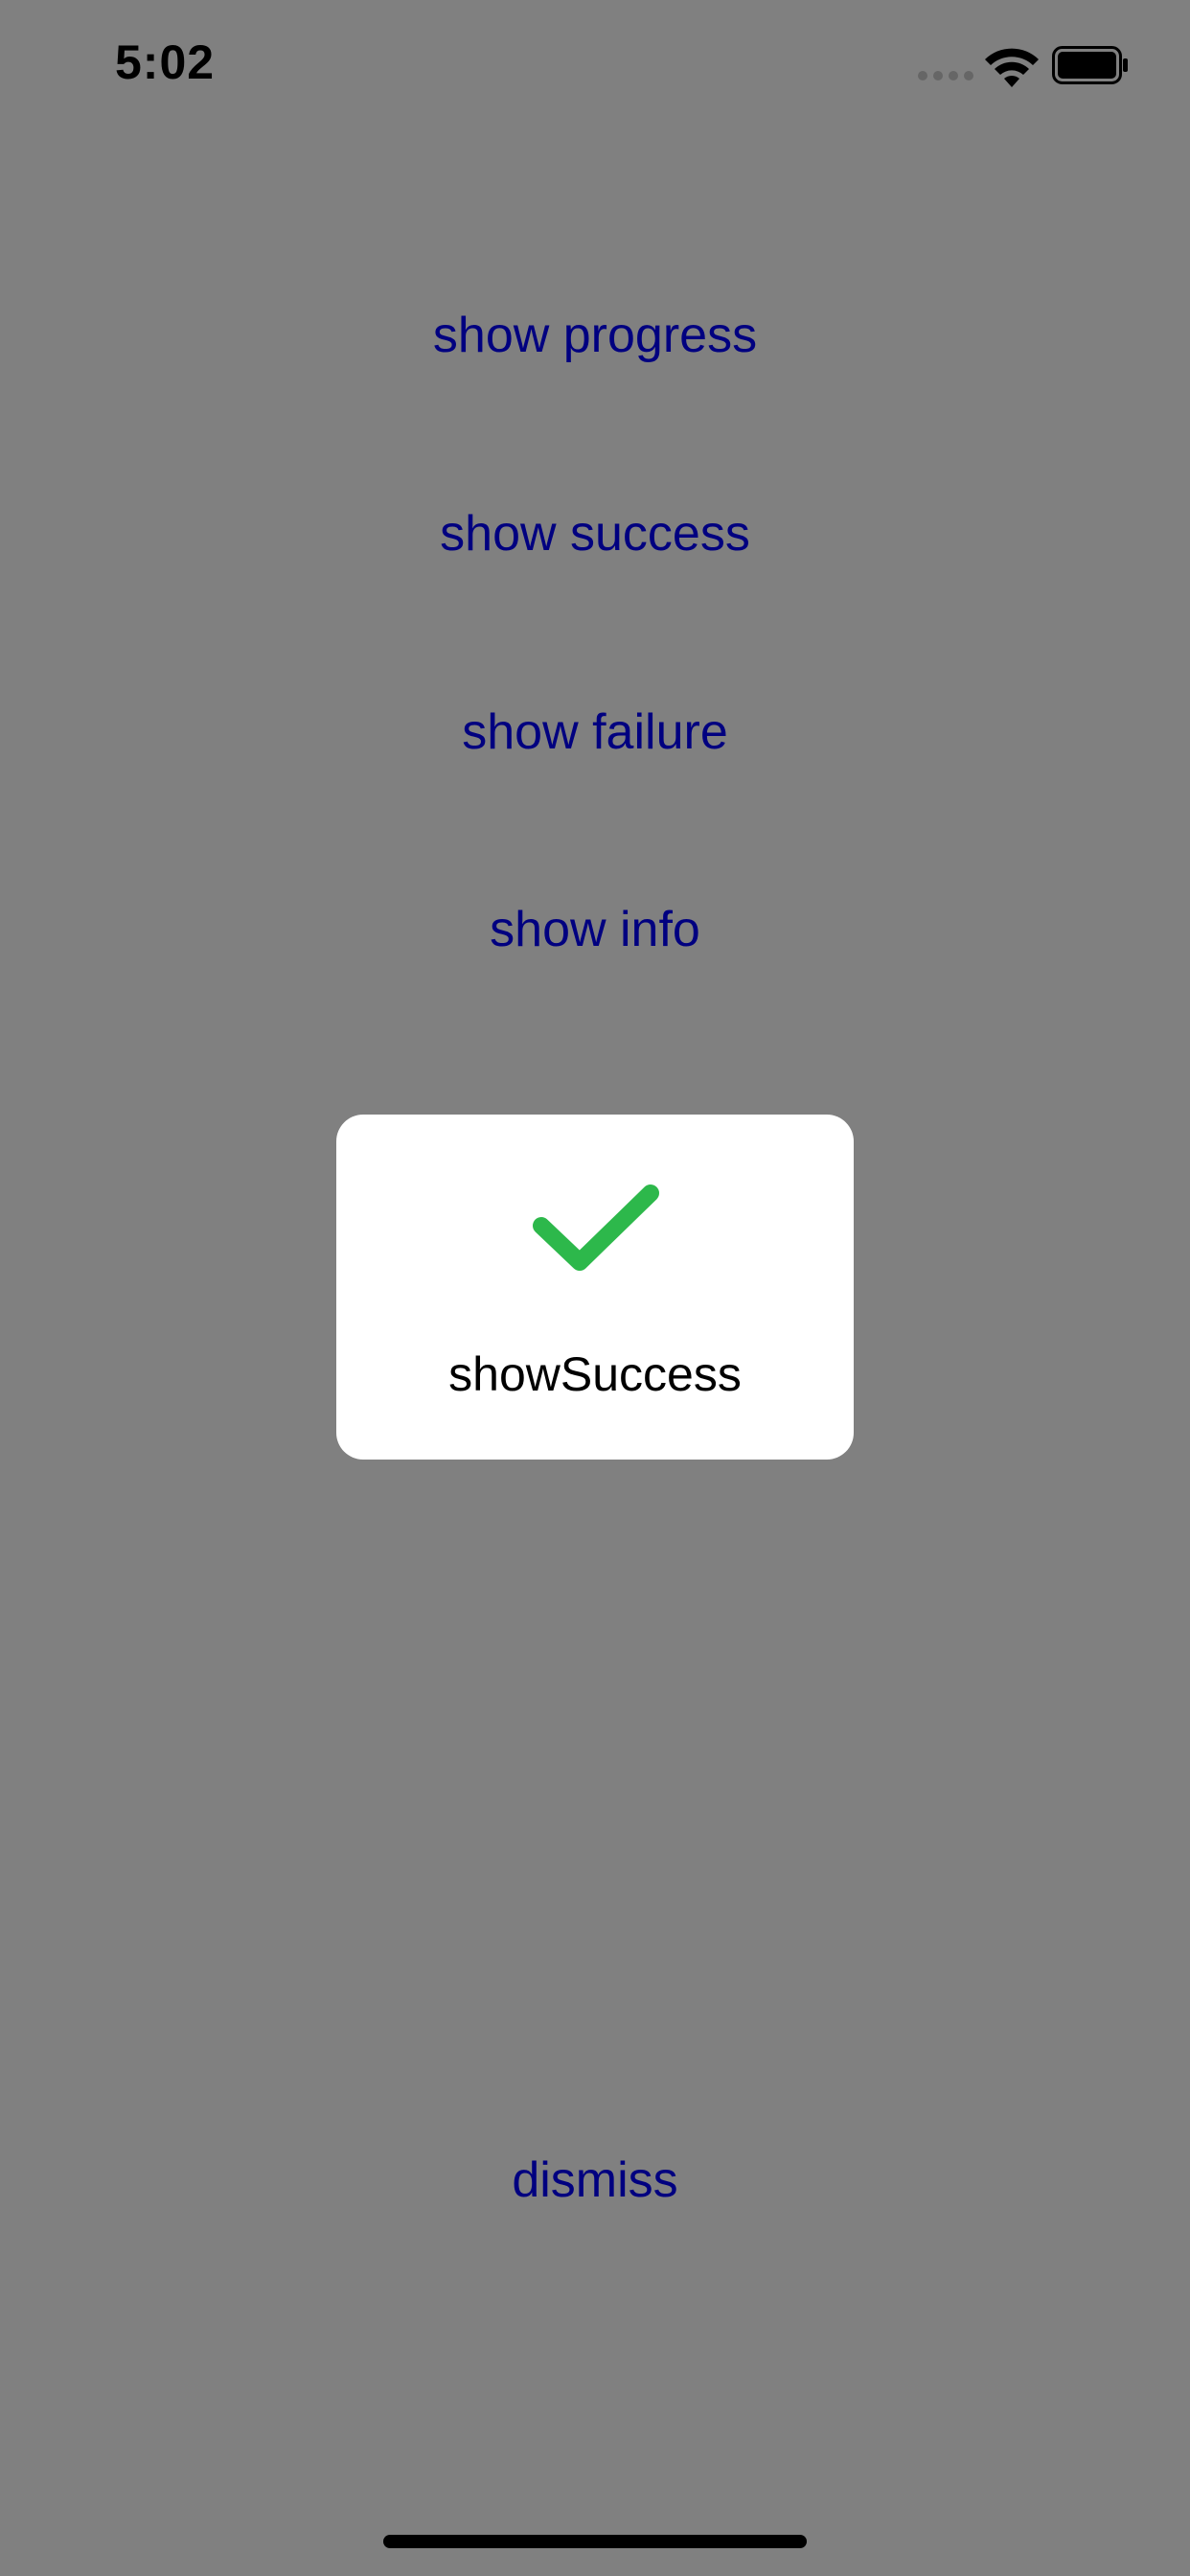 This screenshot has height=2576, width=1190. I want to click on home-indicator, so click(595, 2541).